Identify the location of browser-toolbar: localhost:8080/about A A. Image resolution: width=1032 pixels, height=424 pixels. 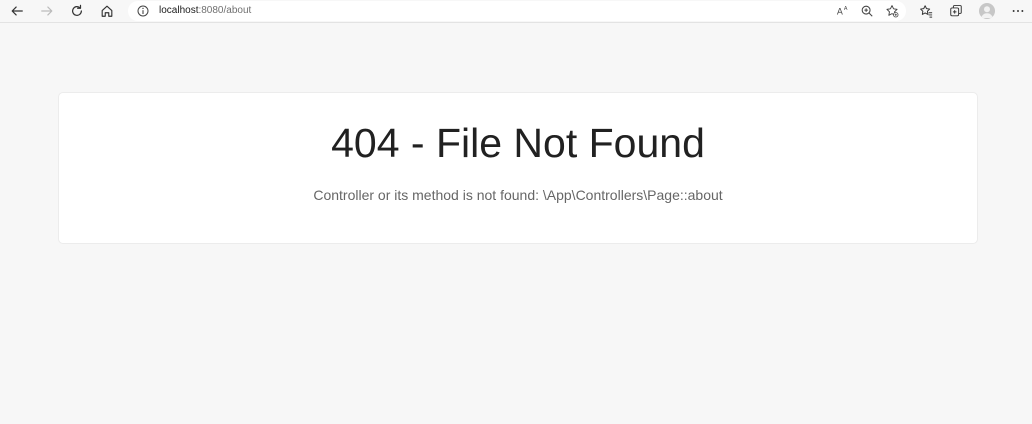
(516, 11).